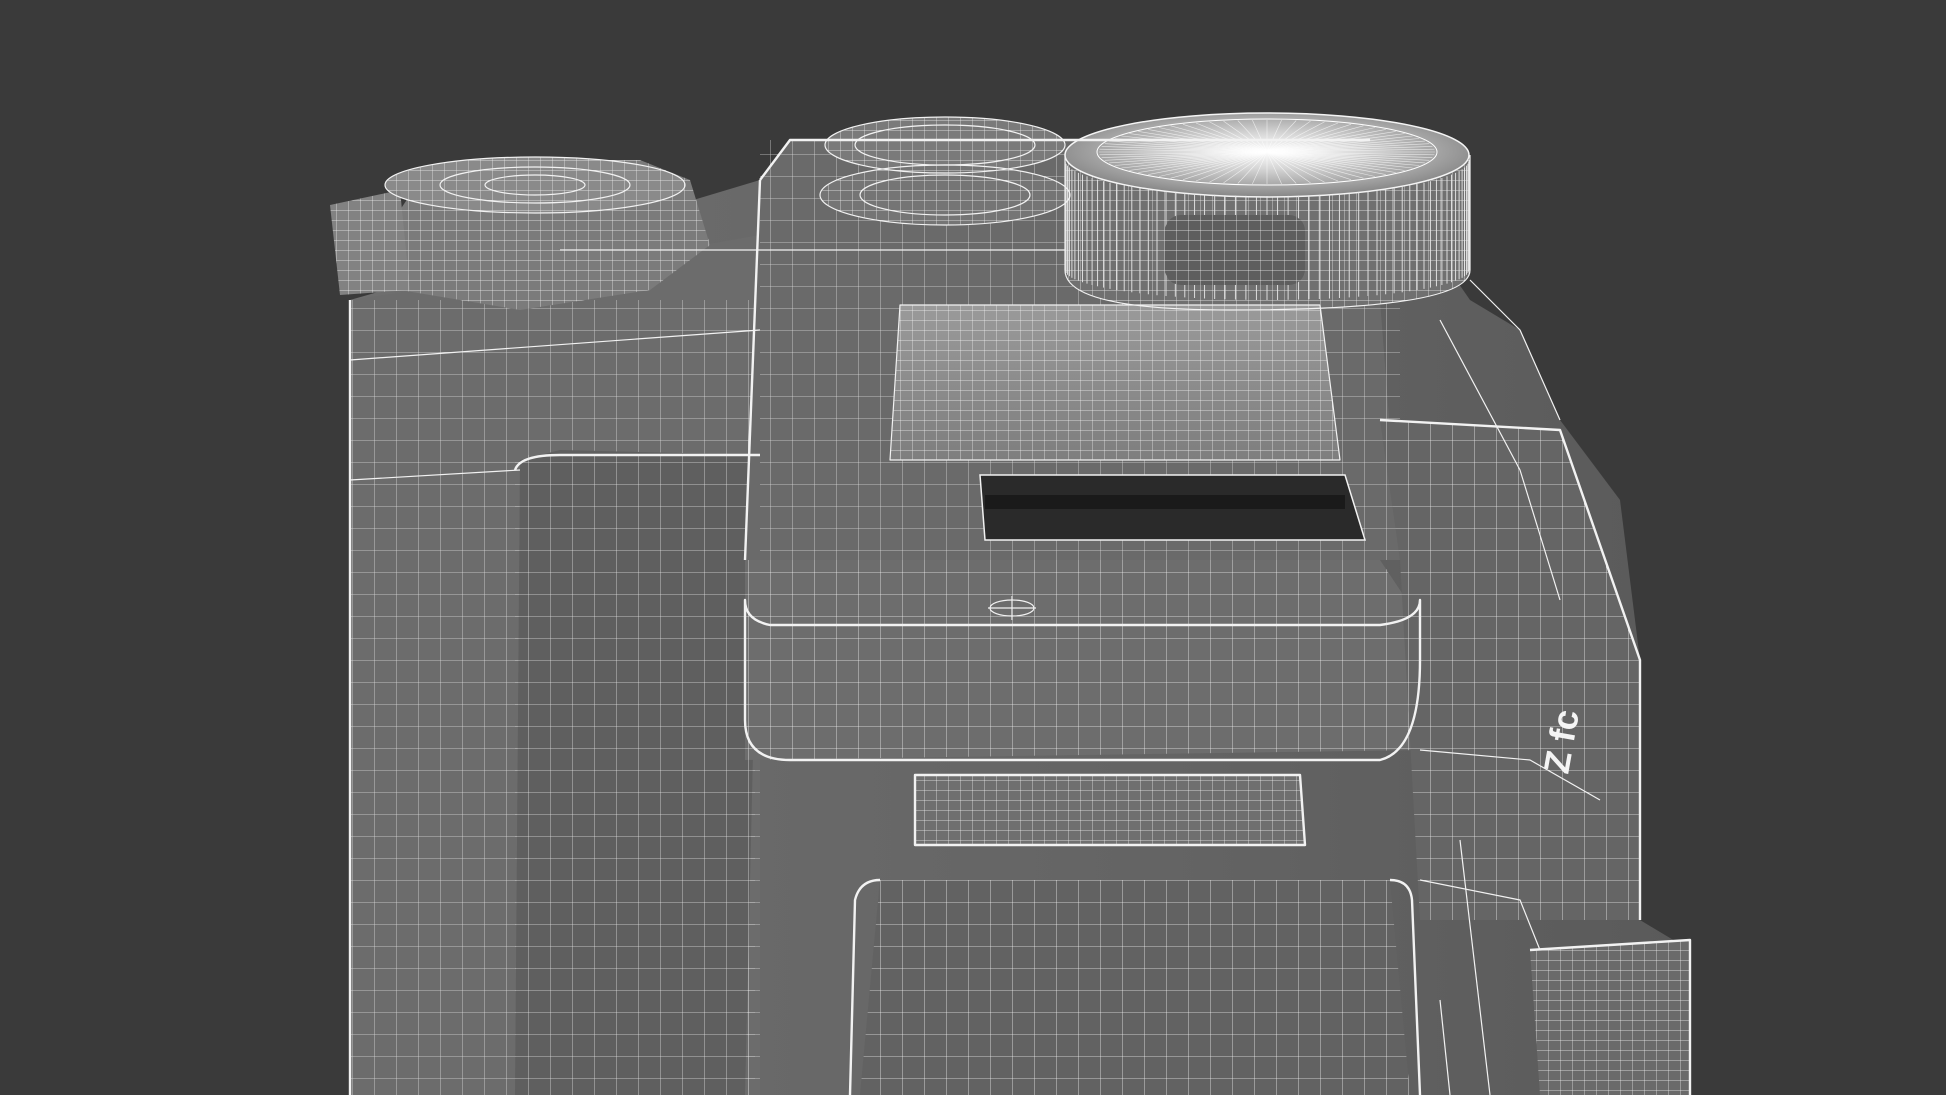  I want to click on dial-rays, so click(1267, 152).